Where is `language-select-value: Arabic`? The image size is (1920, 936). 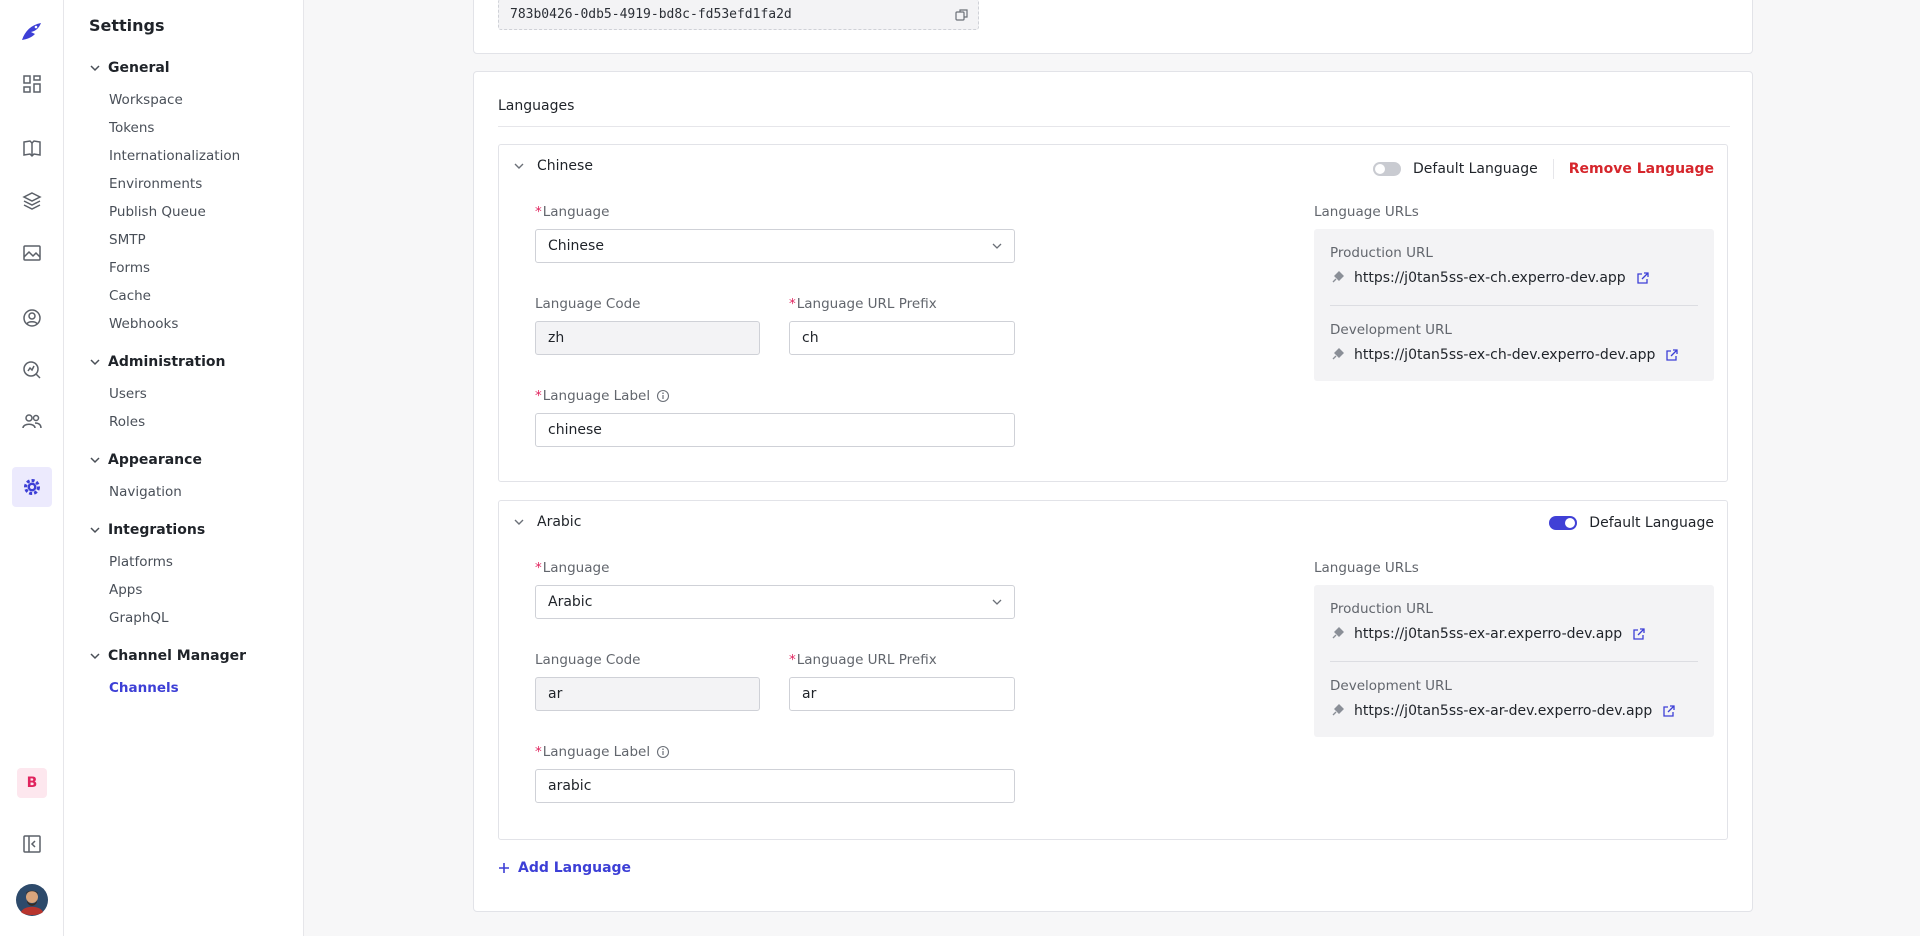
language-select-value: Arabic is located at coordinates (570, 602).